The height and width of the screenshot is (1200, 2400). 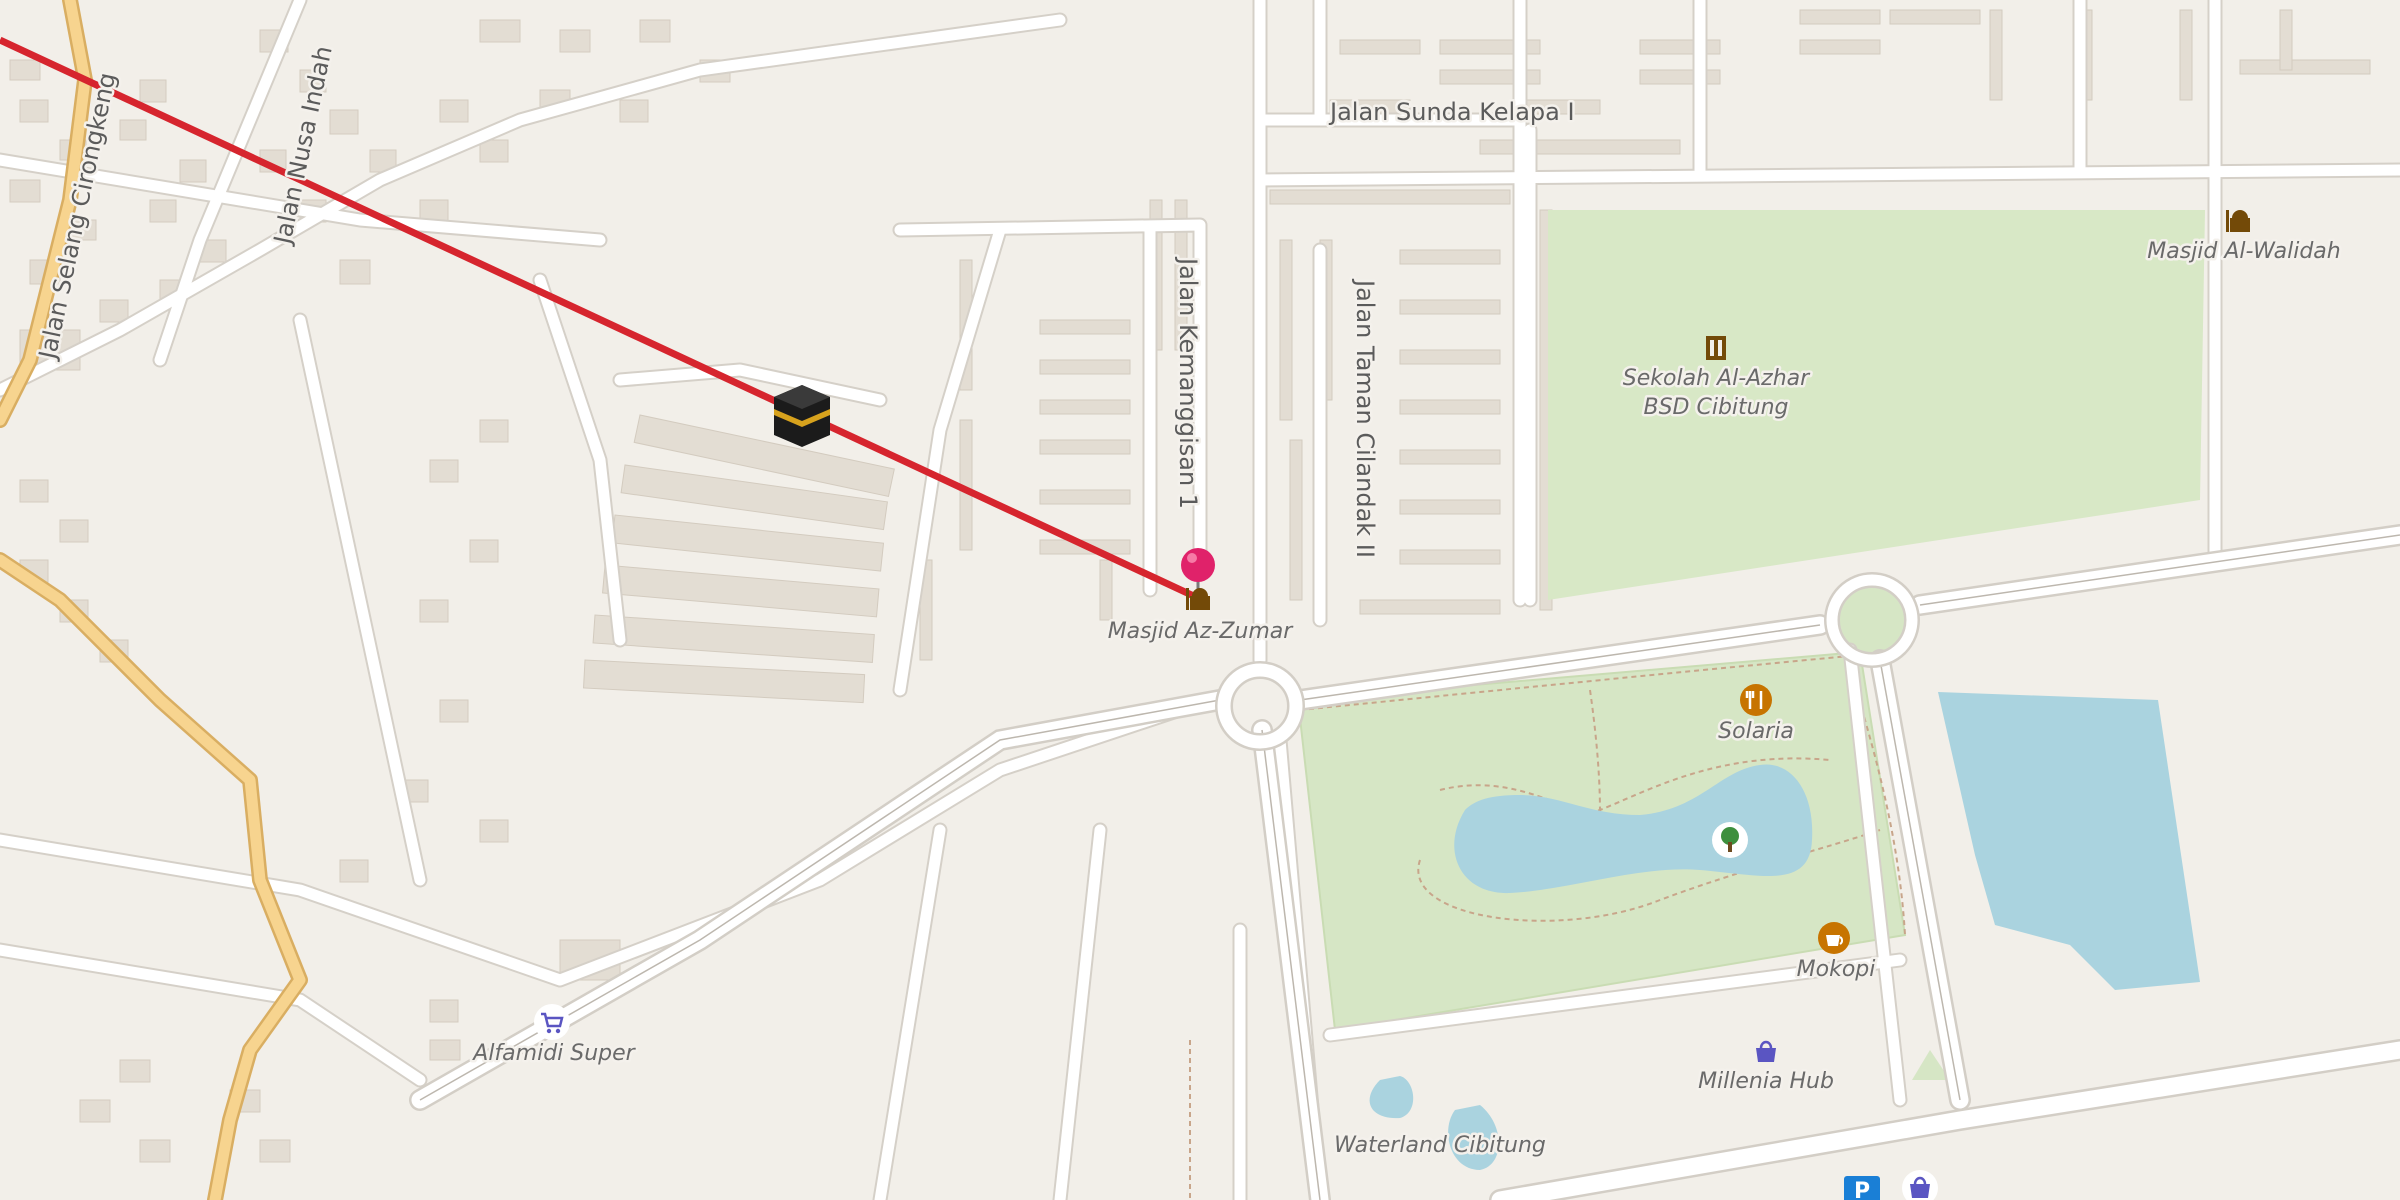 What do you see at coordinates (1756, 731) in the screenshot?
I see `poi-label-solaria: Solaria` at bounding box center [1756, 731].